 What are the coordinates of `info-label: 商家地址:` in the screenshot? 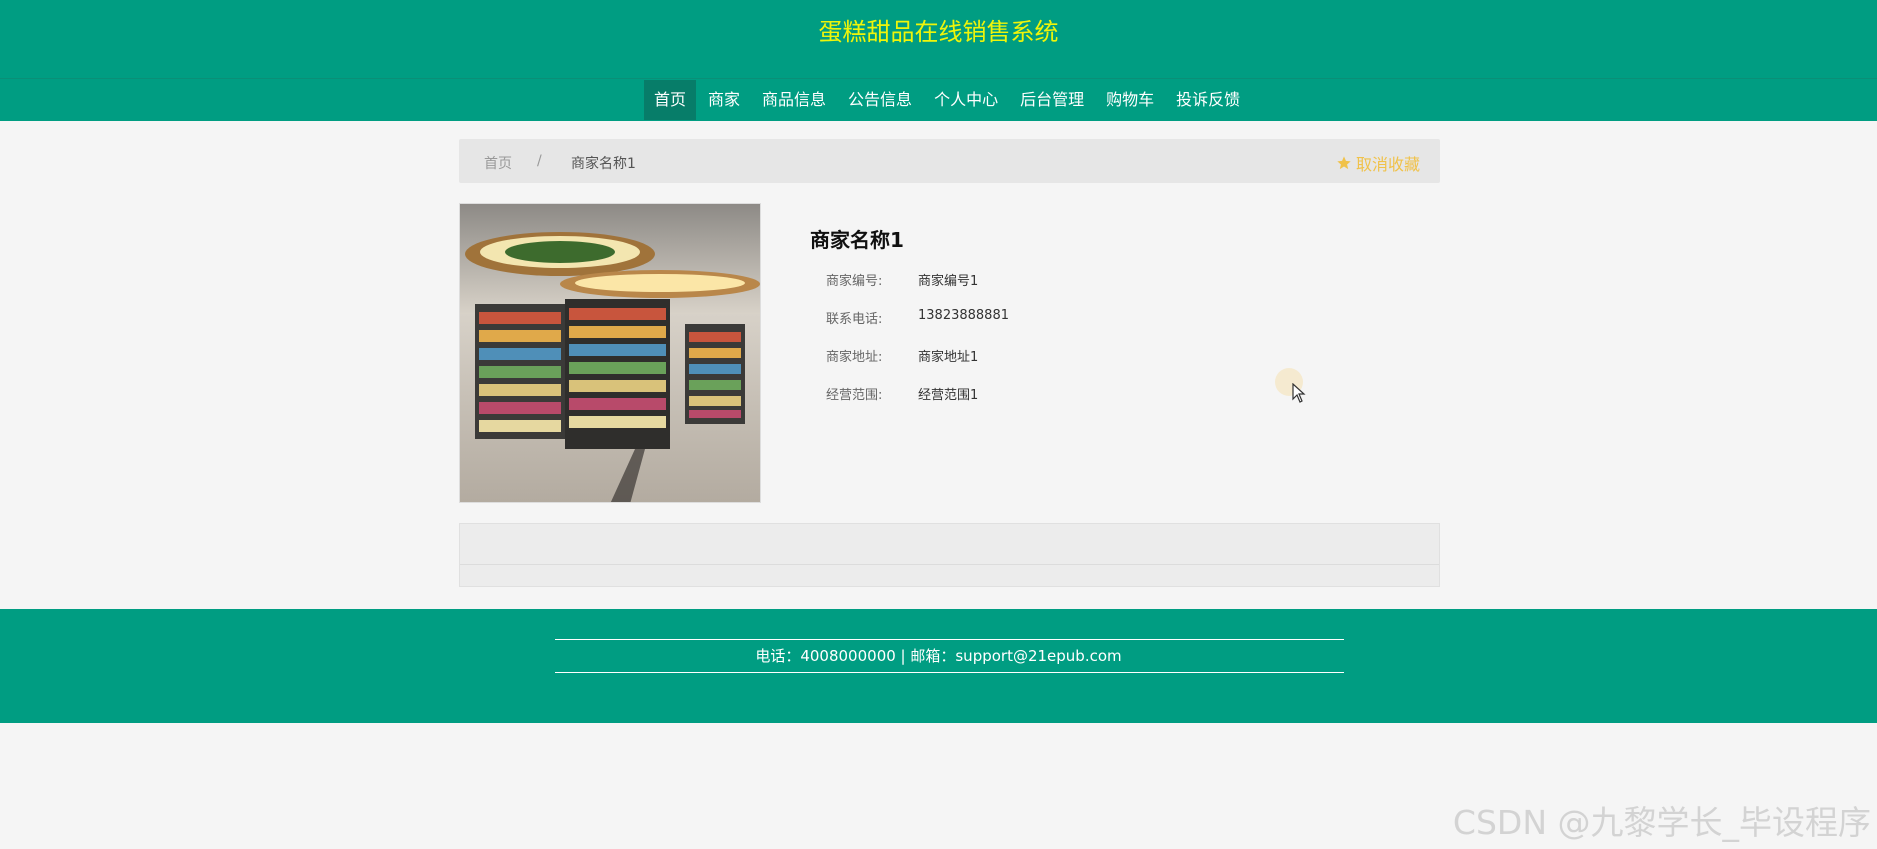 It's located at (854, 357).